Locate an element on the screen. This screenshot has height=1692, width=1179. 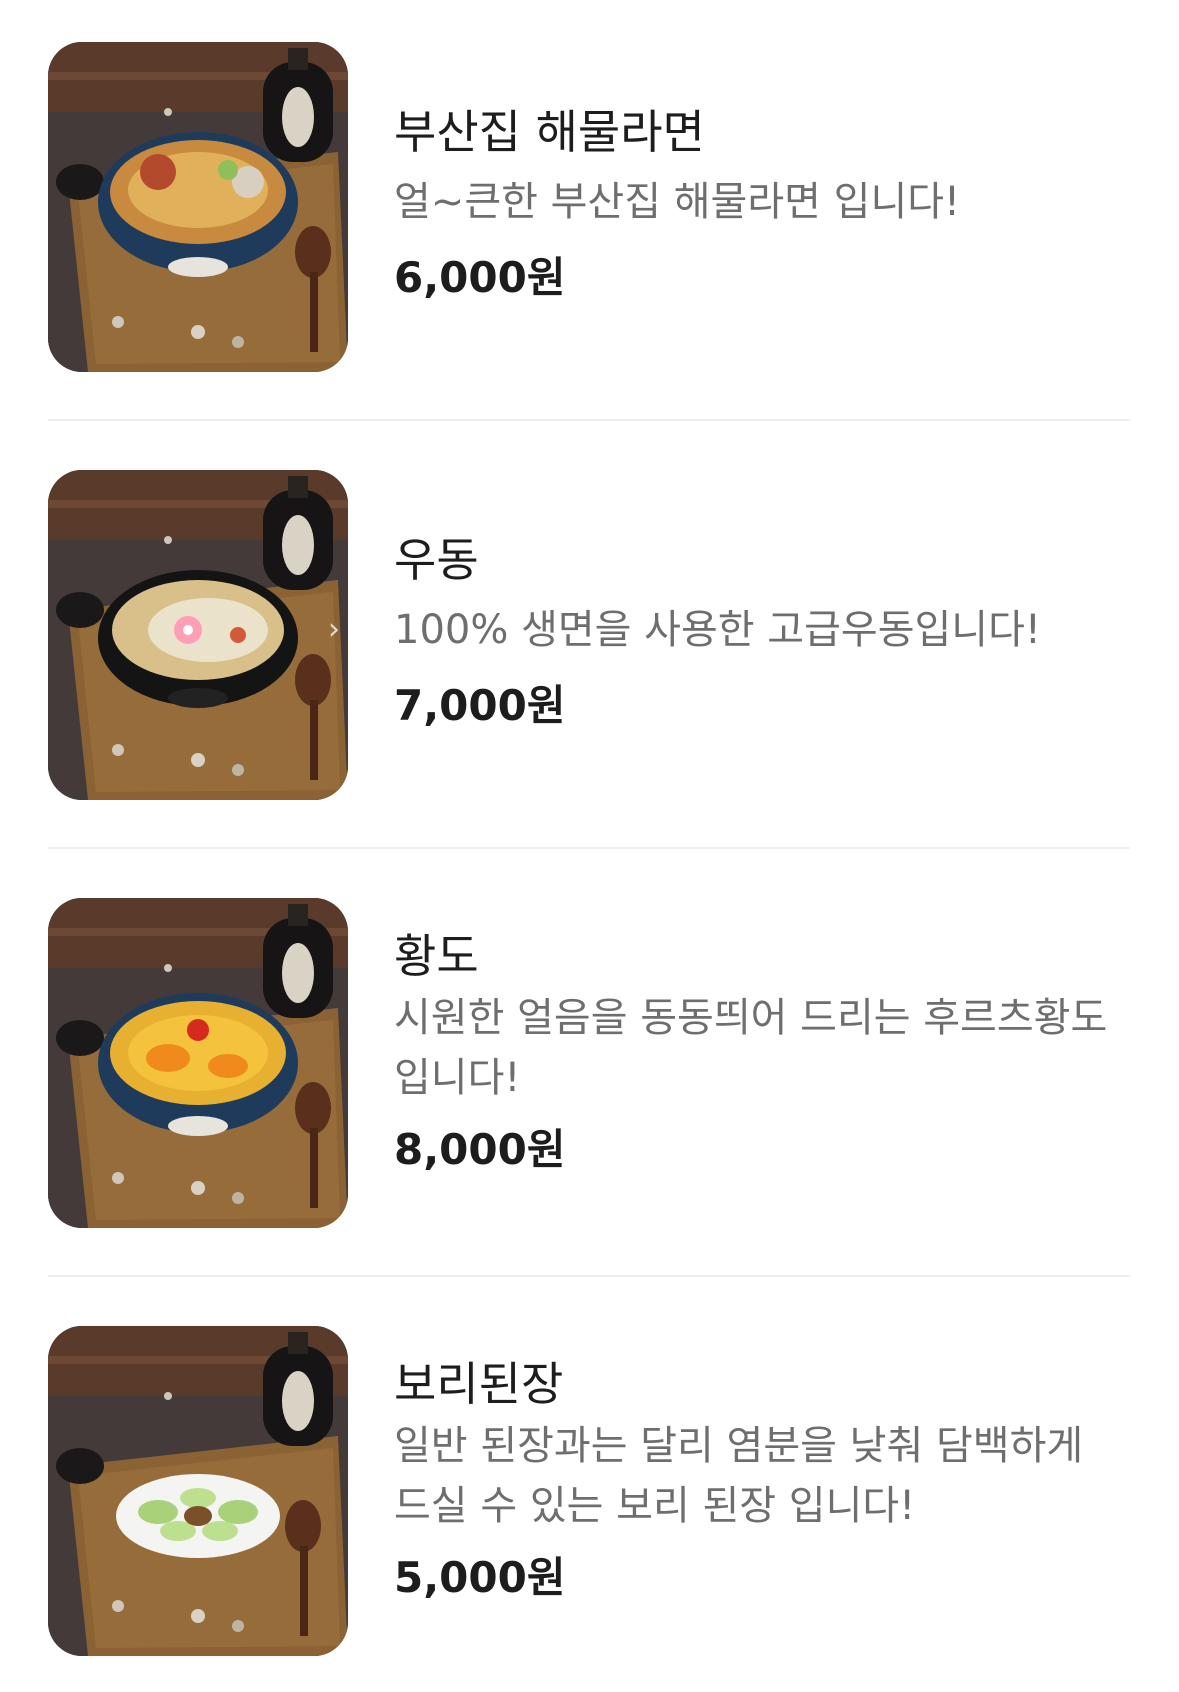
udon-photo is located at coordinates (198, 635).